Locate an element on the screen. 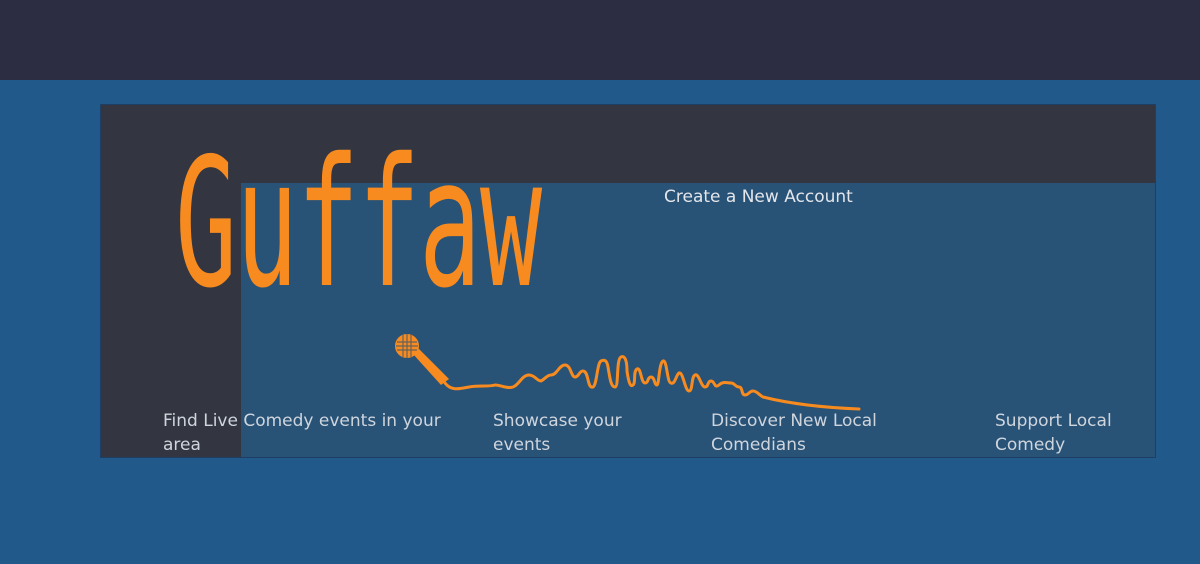 The width and height of the screenshot is (1200, 564). top-nav-bar is located at coordinates (600, 40).